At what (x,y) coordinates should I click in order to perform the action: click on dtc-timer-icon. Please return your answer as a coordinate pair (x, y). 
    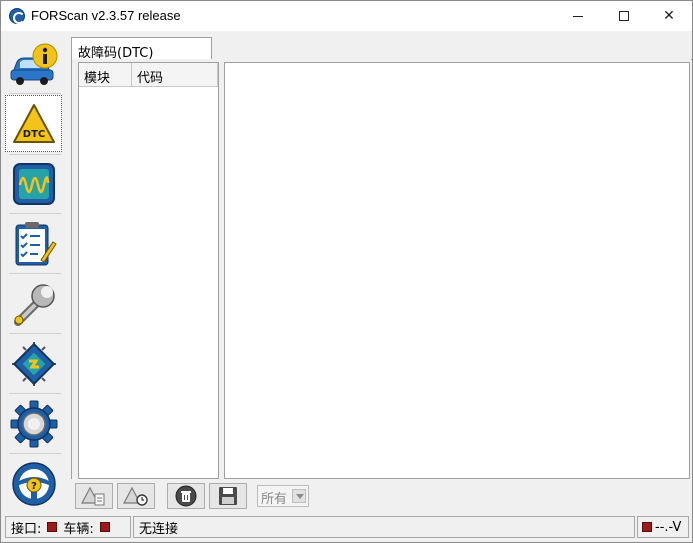
    Looking at the image, I should click on (135, 496).